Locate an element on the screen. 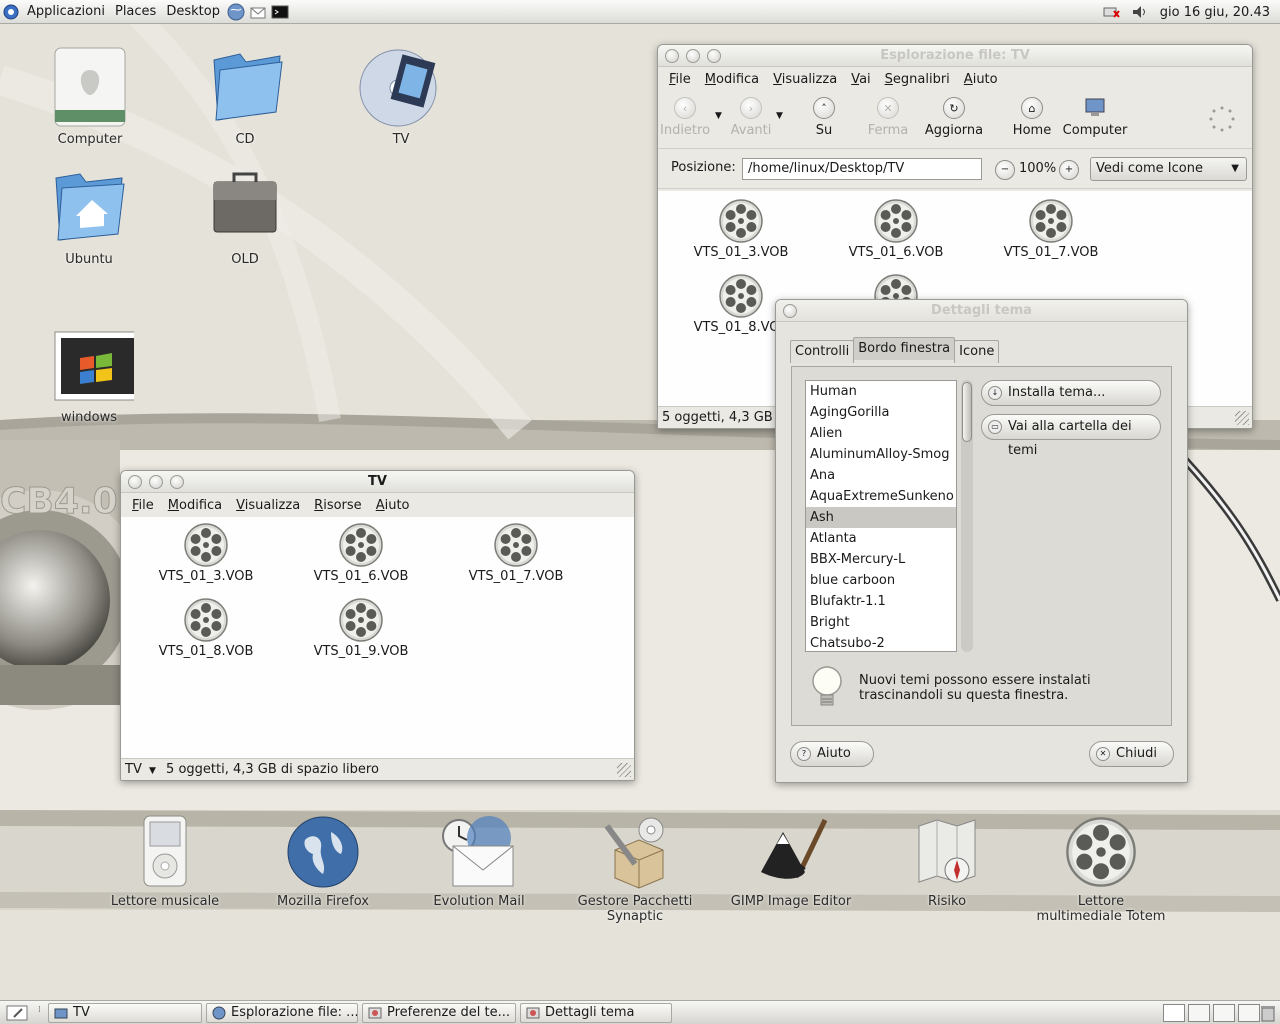  browser-launcher-icon is located at coordinates (236, 12).